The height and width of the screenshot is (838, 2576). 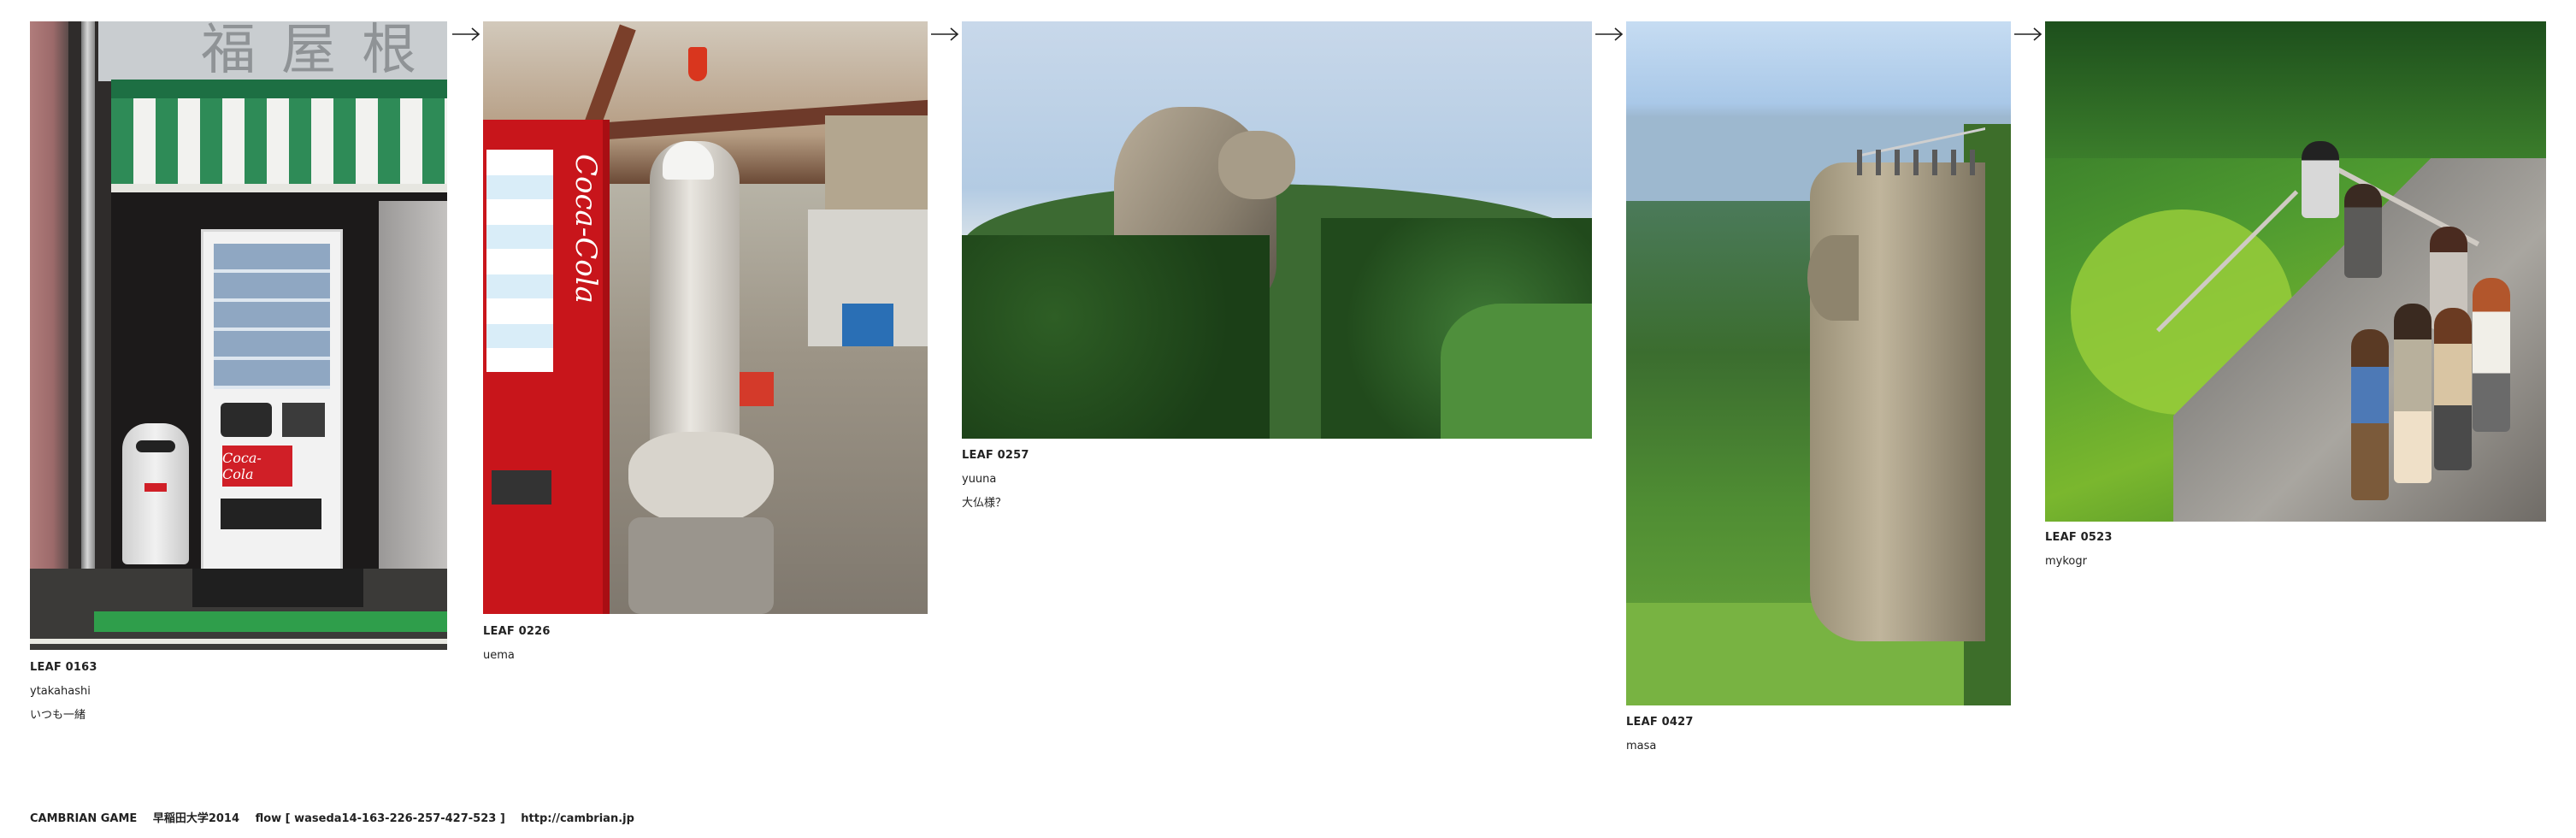 What do you see at coordinates (1897, 402) in the screenshot?
I see `cliff-overlook` at bounding box center [1897, 402].